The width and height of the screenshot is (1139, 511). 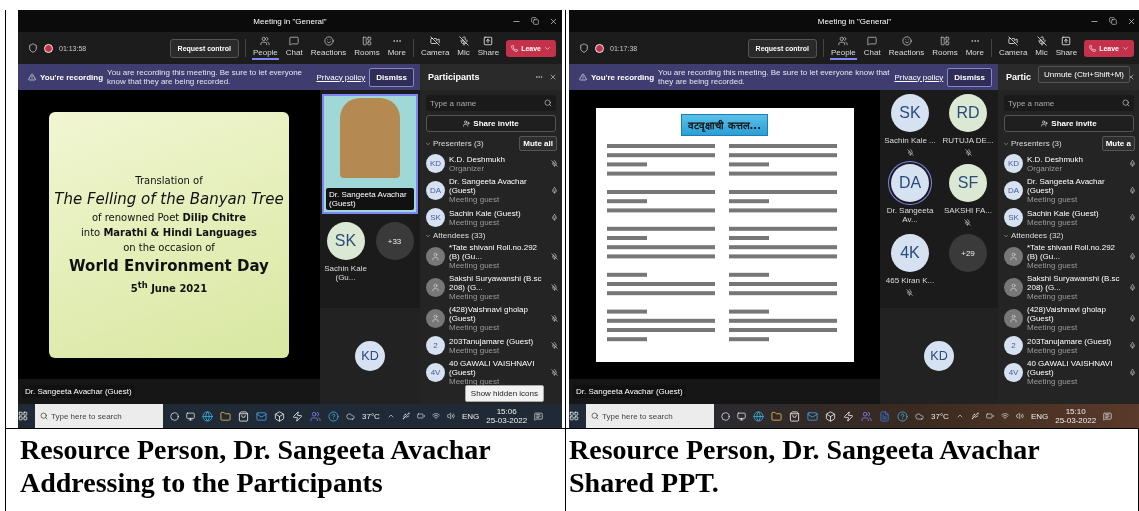 I want to click on avatar: SF, so click(x=968, y=183).